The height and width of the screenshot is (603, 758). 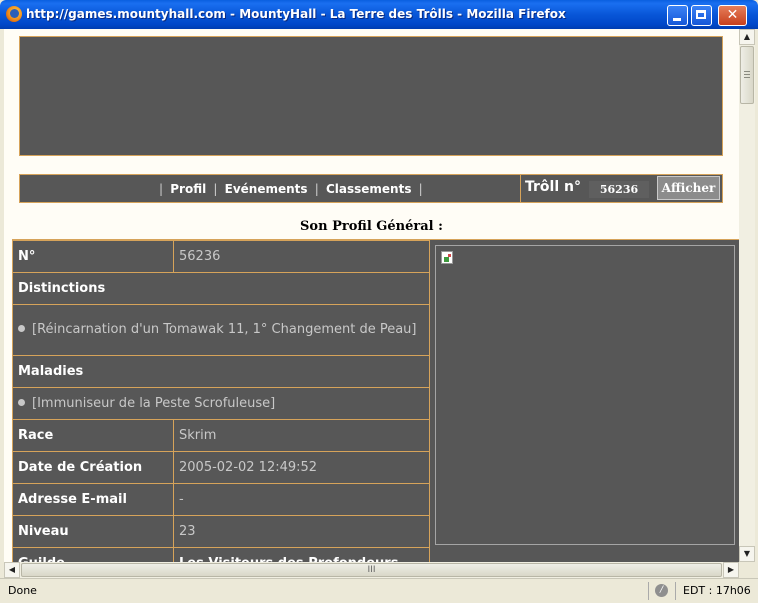 I want to click on race-label: Race, so click(x=93, y=435).